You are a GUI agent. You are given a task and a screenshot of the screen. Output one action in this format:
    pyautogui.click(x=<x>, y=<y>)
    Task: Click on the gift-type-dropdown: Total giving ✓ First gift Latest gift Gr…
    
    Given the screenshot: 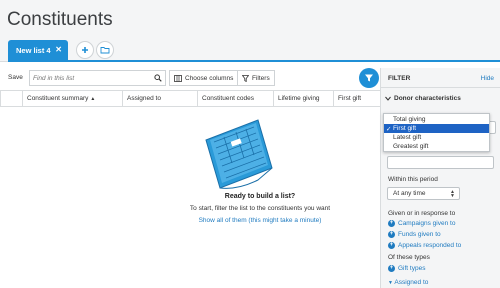 What is the action you would take?
    pyautogui.click(x=436, y=132)
    